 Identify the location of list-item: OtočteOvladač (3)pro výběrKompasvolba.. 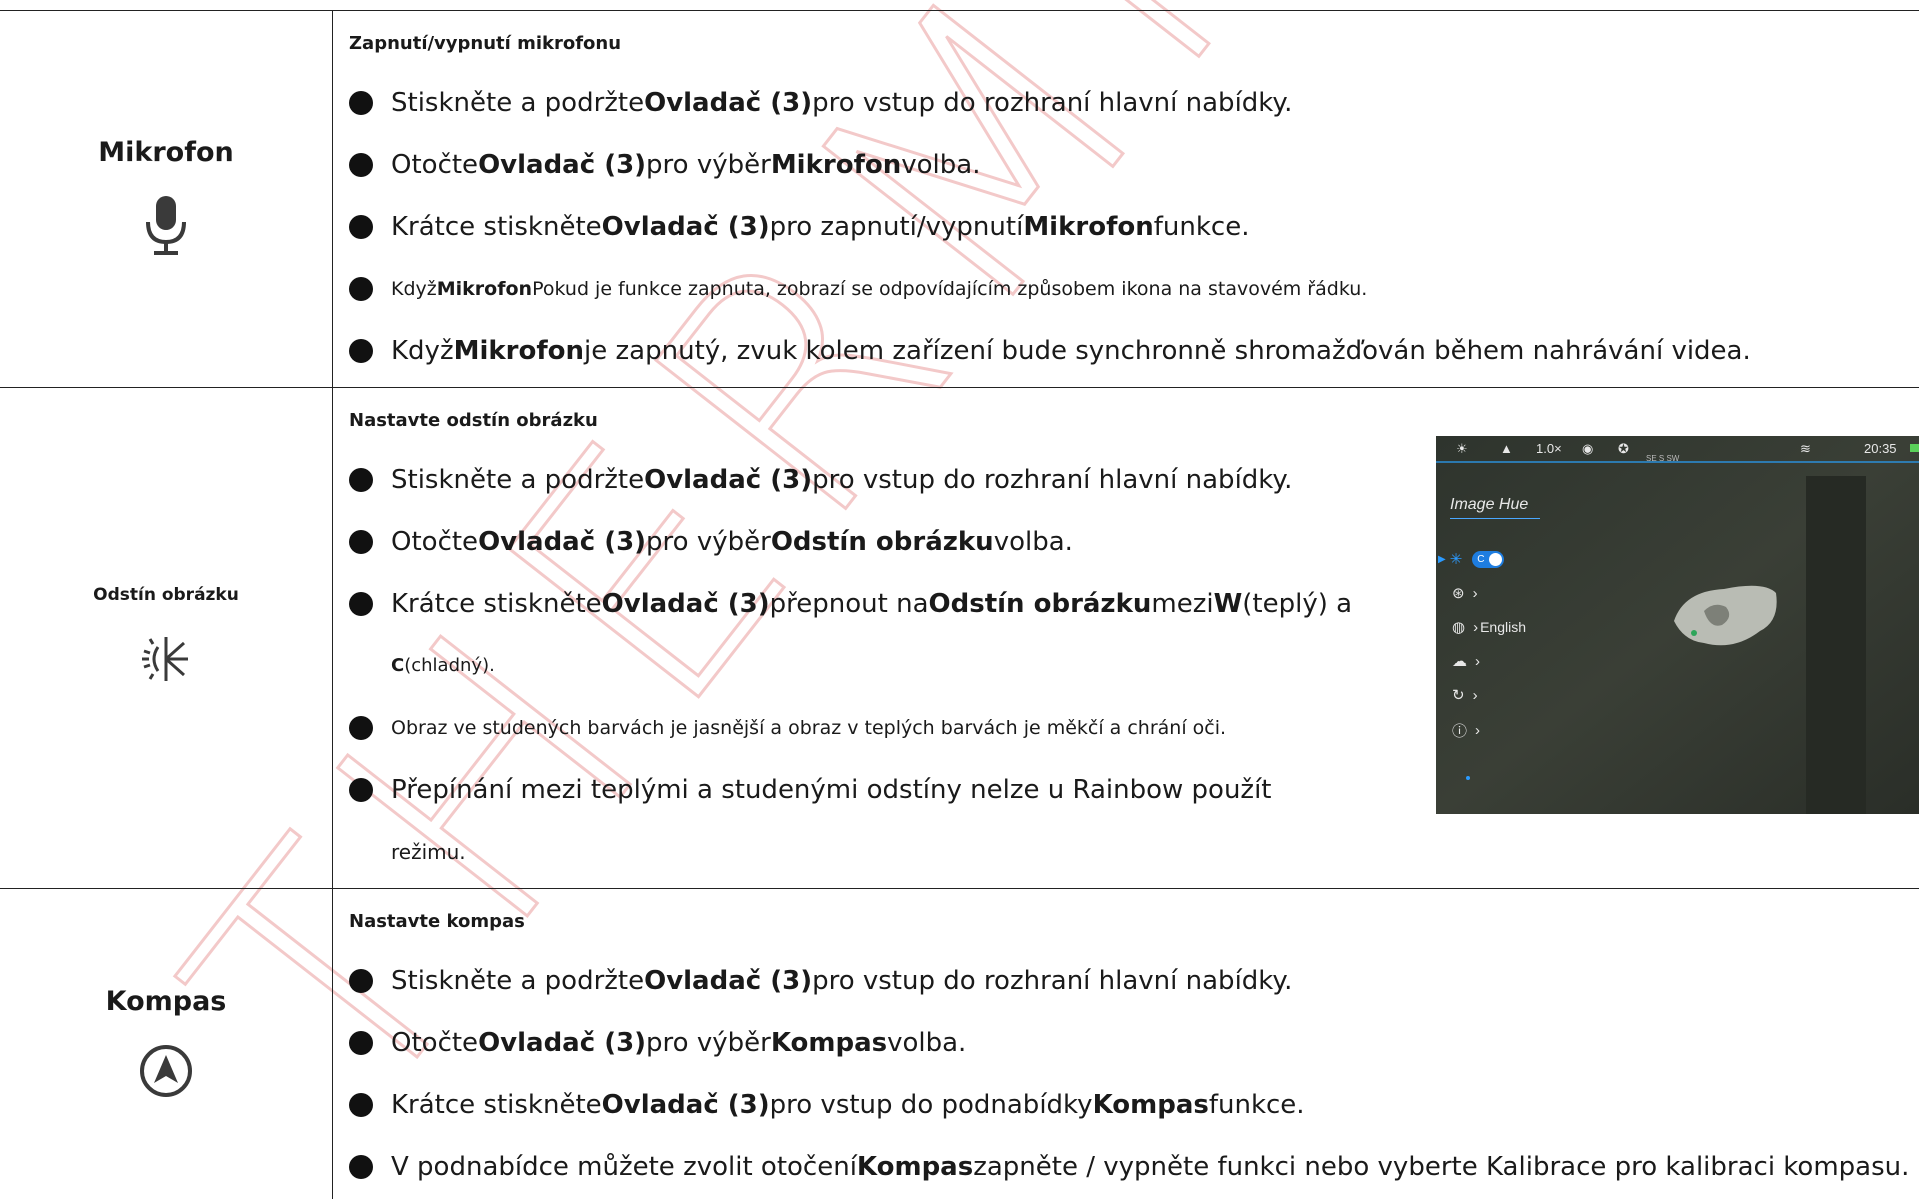
(1134, 1043).